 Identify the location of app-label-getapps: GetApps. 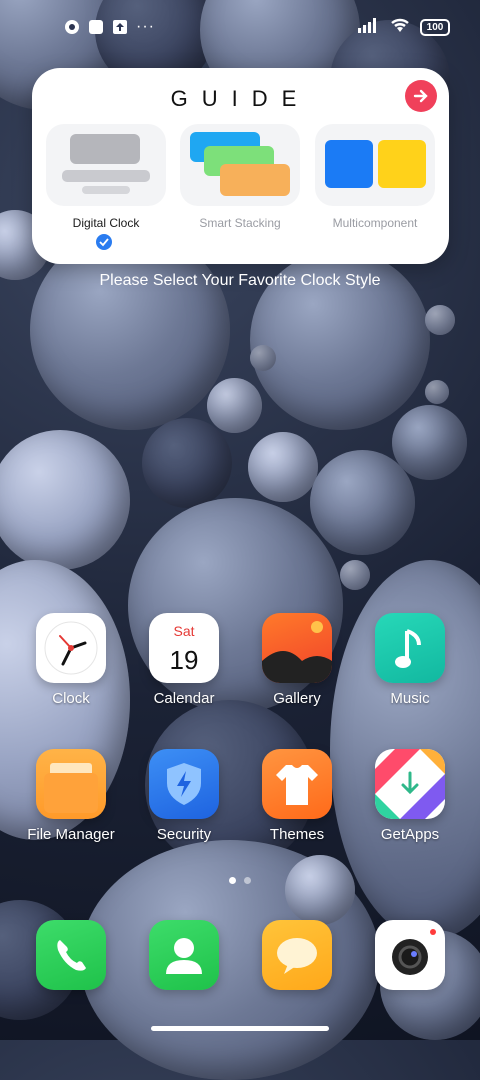
(410, 834).